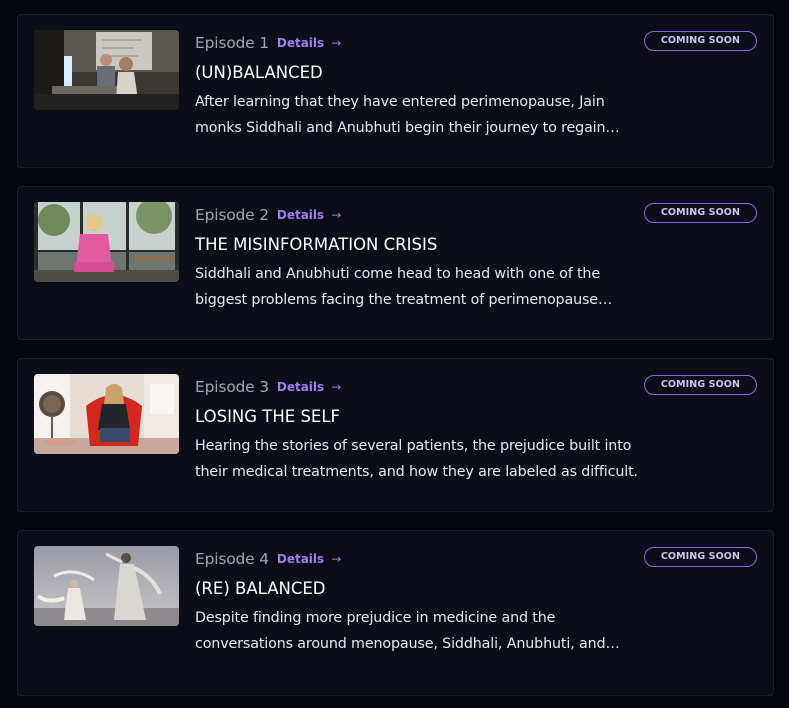  I want to click on episode-number: Episode 2, so click(232, 215).